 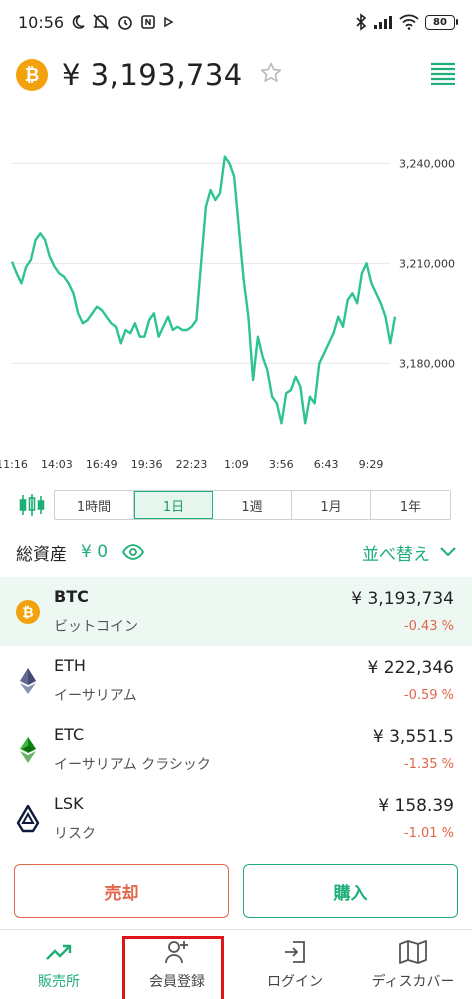 What do you see at coordinates (192, 464) in the screenshot?
I see `x-tick-label: 22:23` at bounding box center [192, 464].